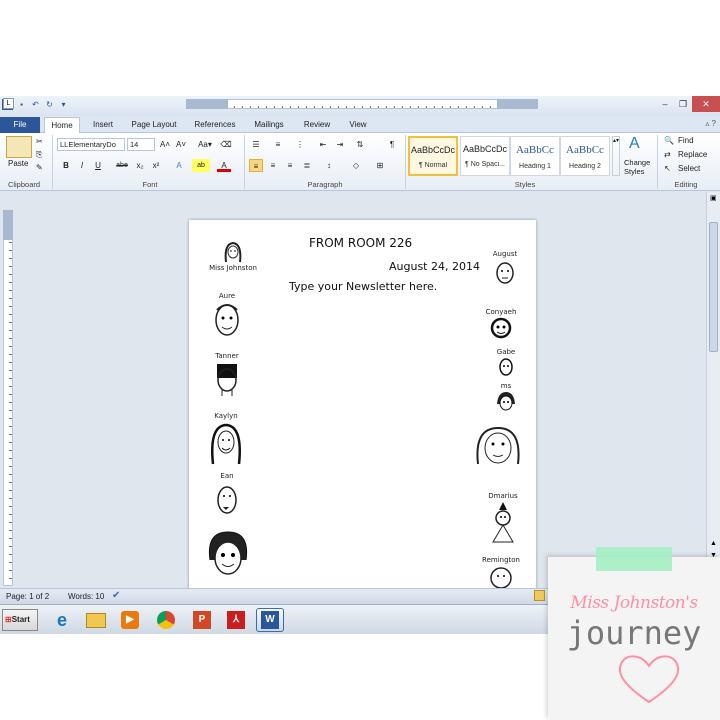  I want to click on shrink-font-icon: A˅, so click(181, 144).